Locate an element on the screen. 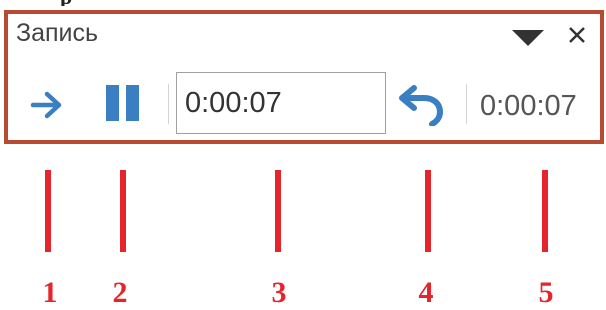  pause-icon is located at coordinates (123, 103).